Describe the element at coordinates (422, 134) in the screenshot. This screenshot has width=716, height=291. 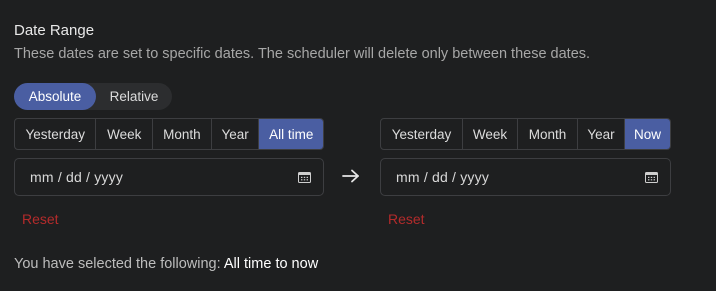
I see `end-preset-yesterday: Yesterday` at that location.